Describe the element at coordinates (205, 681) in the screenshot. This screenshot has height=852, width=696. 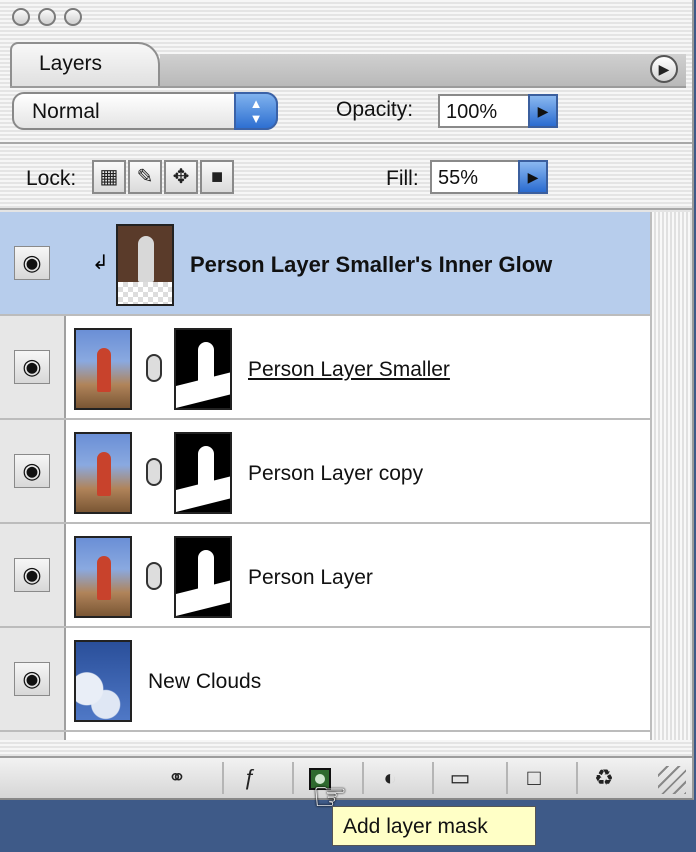
I see `layer-name: New Clouds` at that location.